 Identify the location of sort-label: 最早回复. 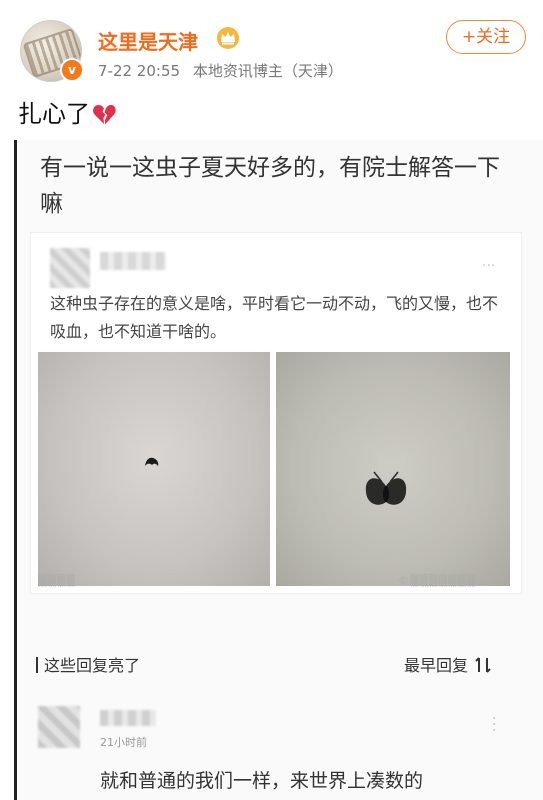
(436, 665).